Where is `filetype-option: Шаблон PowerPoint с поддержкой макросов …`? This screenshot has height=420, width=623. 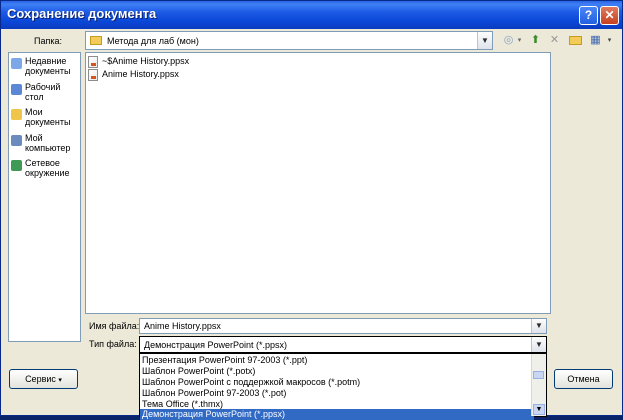
filetype-option: Шаблон PowerPoint с поддержкой макросов … is located at coordinates (337, 382).